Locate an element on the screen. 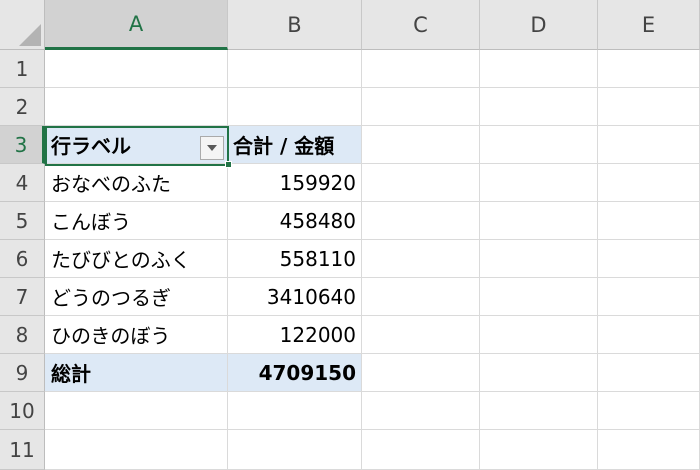  select-all-corner is located at coordinates (22, 25).